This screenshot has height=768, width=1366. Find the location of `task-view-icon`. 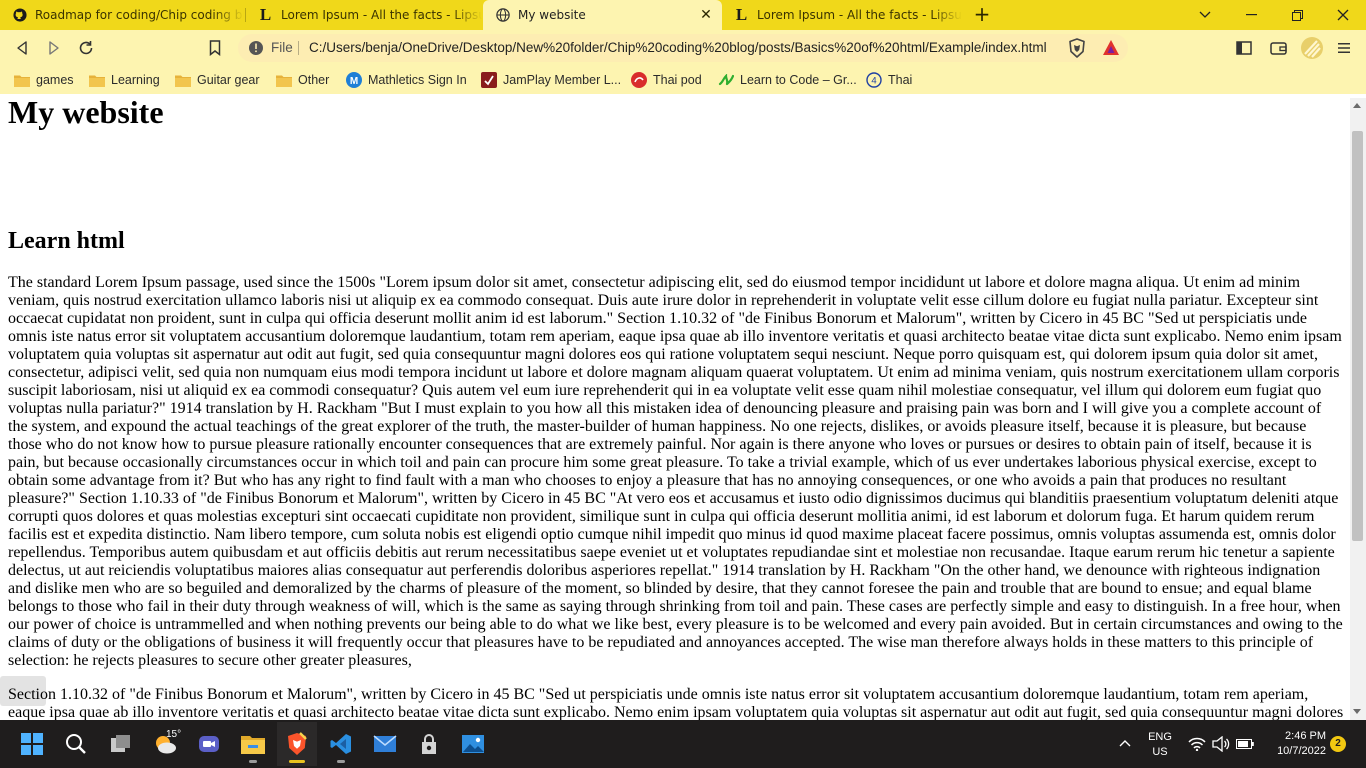

task-view-icon is located at coordinates (120, 743).